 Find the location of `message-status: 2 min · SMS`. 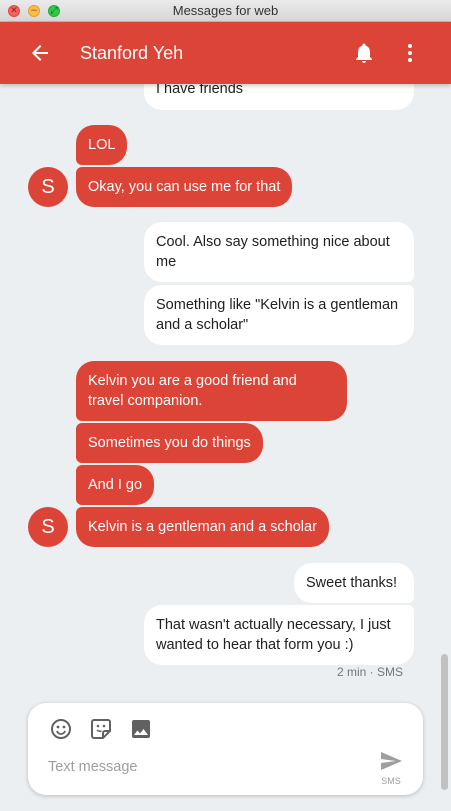

message-status: 2 min · SMS is located at coordinates (369, 672).